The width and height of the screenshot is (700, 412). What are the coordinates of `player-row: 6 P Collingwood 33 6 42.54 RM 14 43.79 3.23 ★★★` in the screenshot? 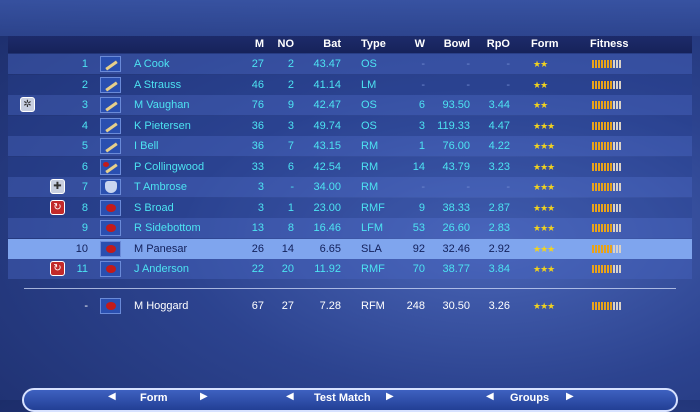 It's located at (350, 166).